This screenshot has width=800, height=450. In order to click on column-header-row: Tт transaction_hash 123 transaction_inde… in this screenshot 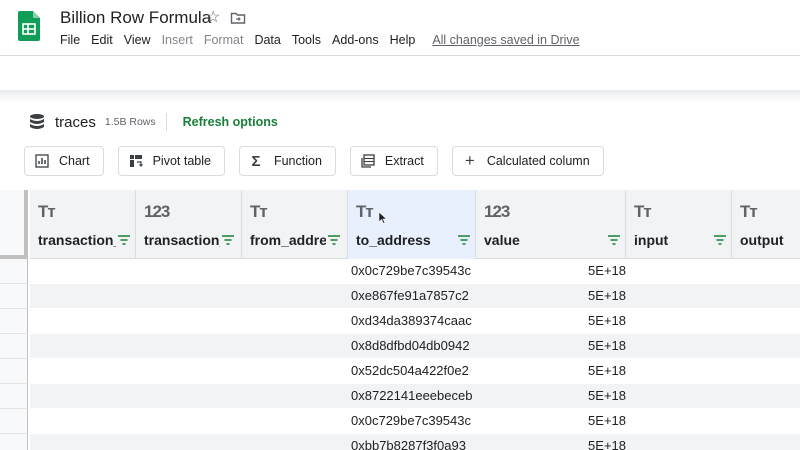, I will do `click(415, 224)`.